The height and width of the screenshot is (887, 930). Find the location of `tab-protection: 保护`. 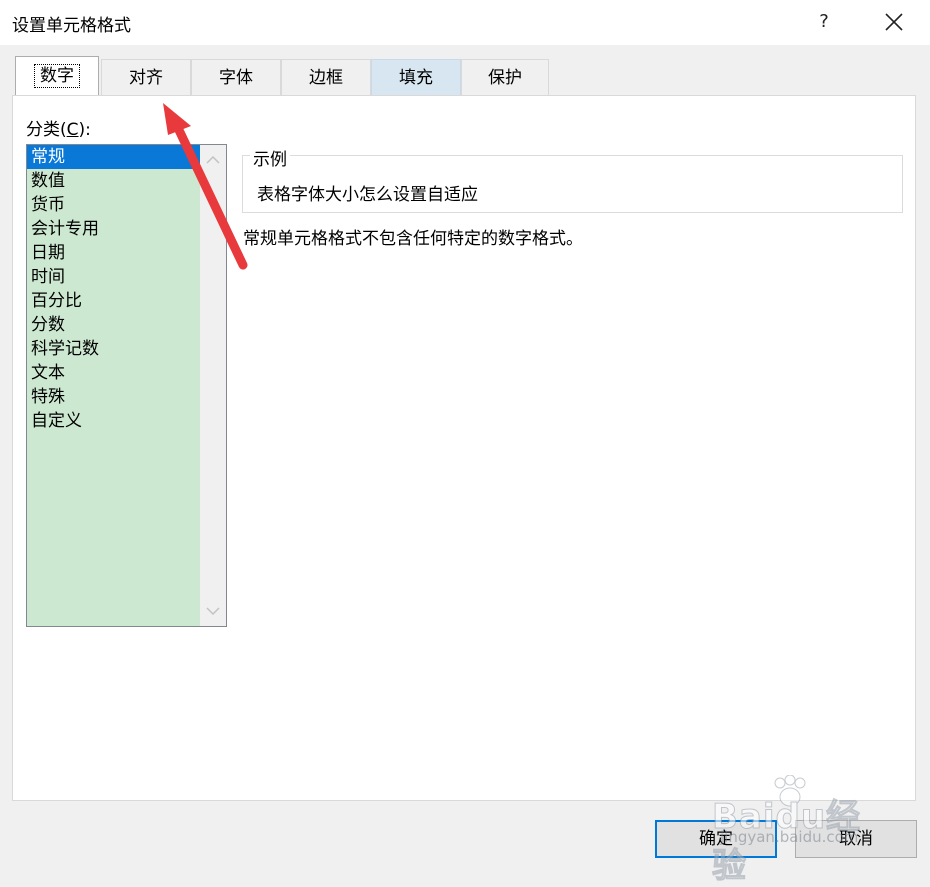

tab-protection: 保护 is located at coordinates (505, 77).